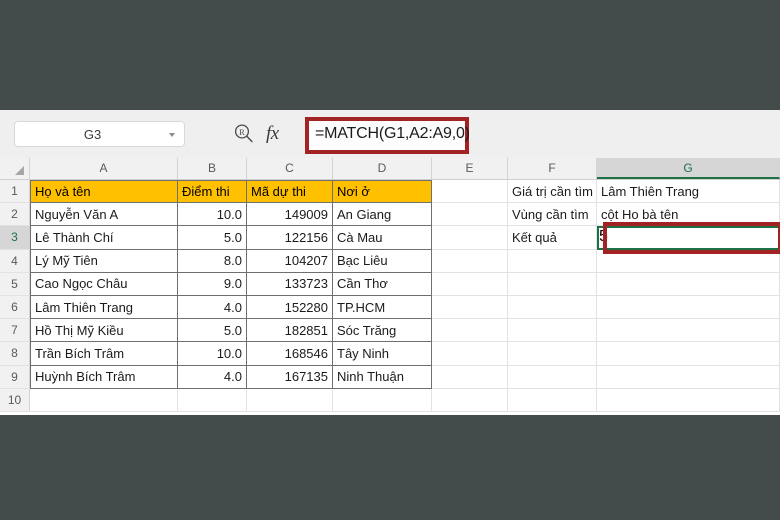  Describe the element at coordinates (382, 238) in the screenshot. I see `table-cell: Cà Mau` at that location.